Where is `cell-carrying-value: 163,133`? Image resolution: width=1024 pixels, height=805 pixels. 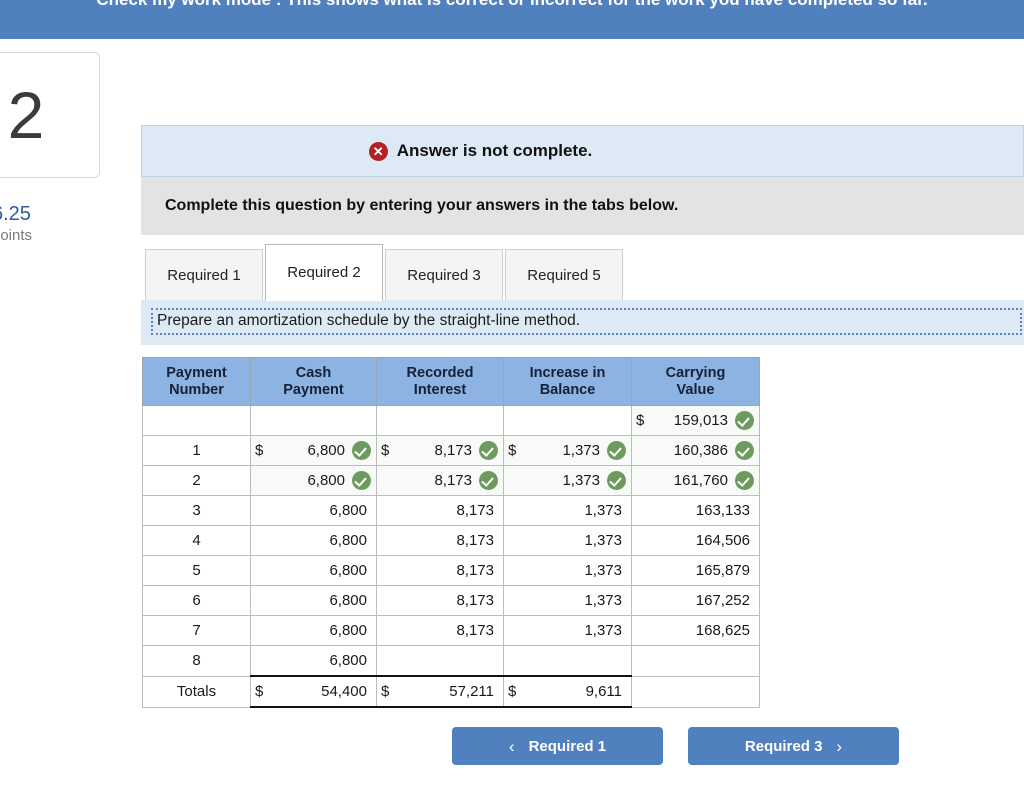
cell-carrying-value: 163,133 is located at coordinates (695, 510).